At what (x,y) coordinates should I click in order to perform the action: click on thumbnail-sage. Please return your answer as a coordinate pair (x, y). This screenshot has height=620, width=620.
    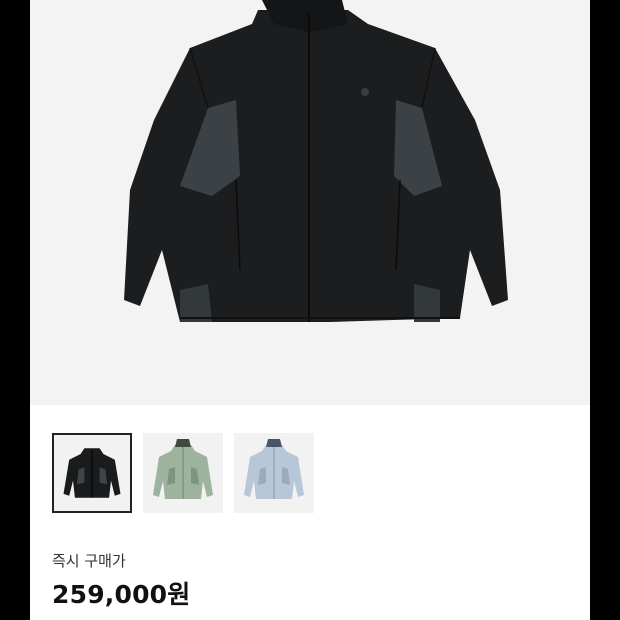
    Looking at the image, I should click on (183, 473).